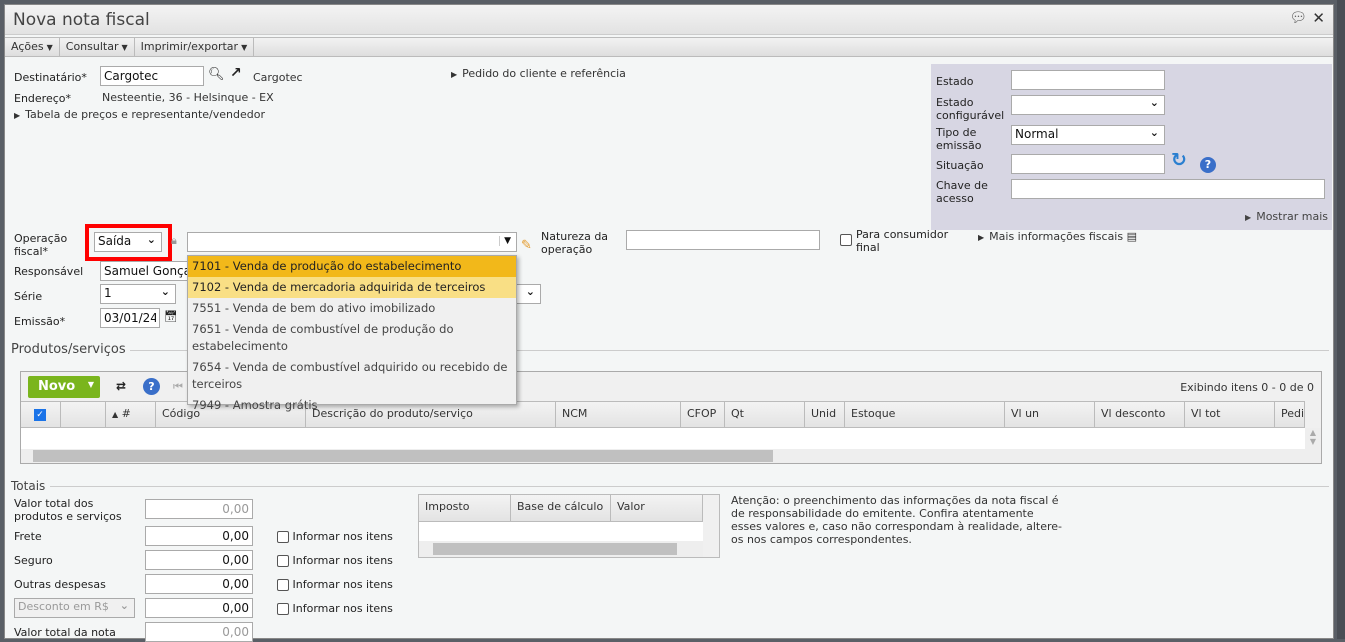 This screenshot has height=642, width=1345. What do you see at coordinates (199, 509) in the screenshot?
I see `total-produtos-input` at bounding box center [199, 509].